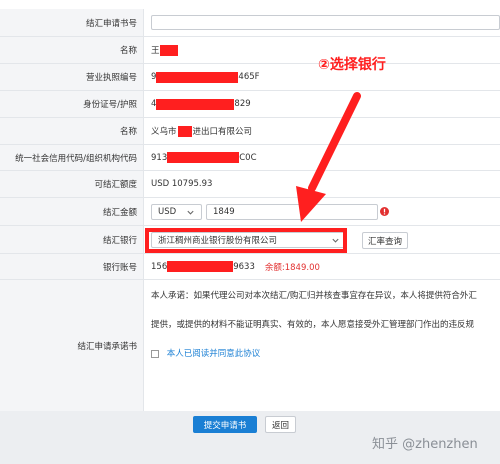 This screenshot has height=464, width=500. I want to click on license-suffix: 465F, so click(249, 77).